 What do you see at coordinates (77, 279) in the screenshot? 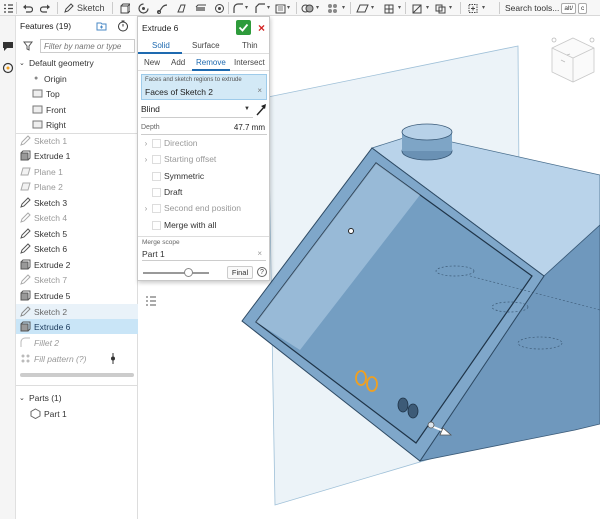
I see `tree-item-sketch-7: Sketch 7` at bounding box center [77, 279].